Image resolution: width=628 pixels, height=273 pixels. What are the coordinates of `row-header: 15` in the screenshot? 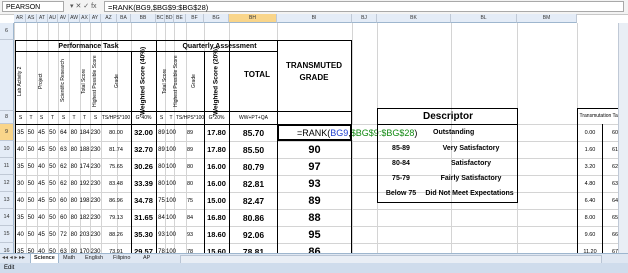 It's located at (7, 234).